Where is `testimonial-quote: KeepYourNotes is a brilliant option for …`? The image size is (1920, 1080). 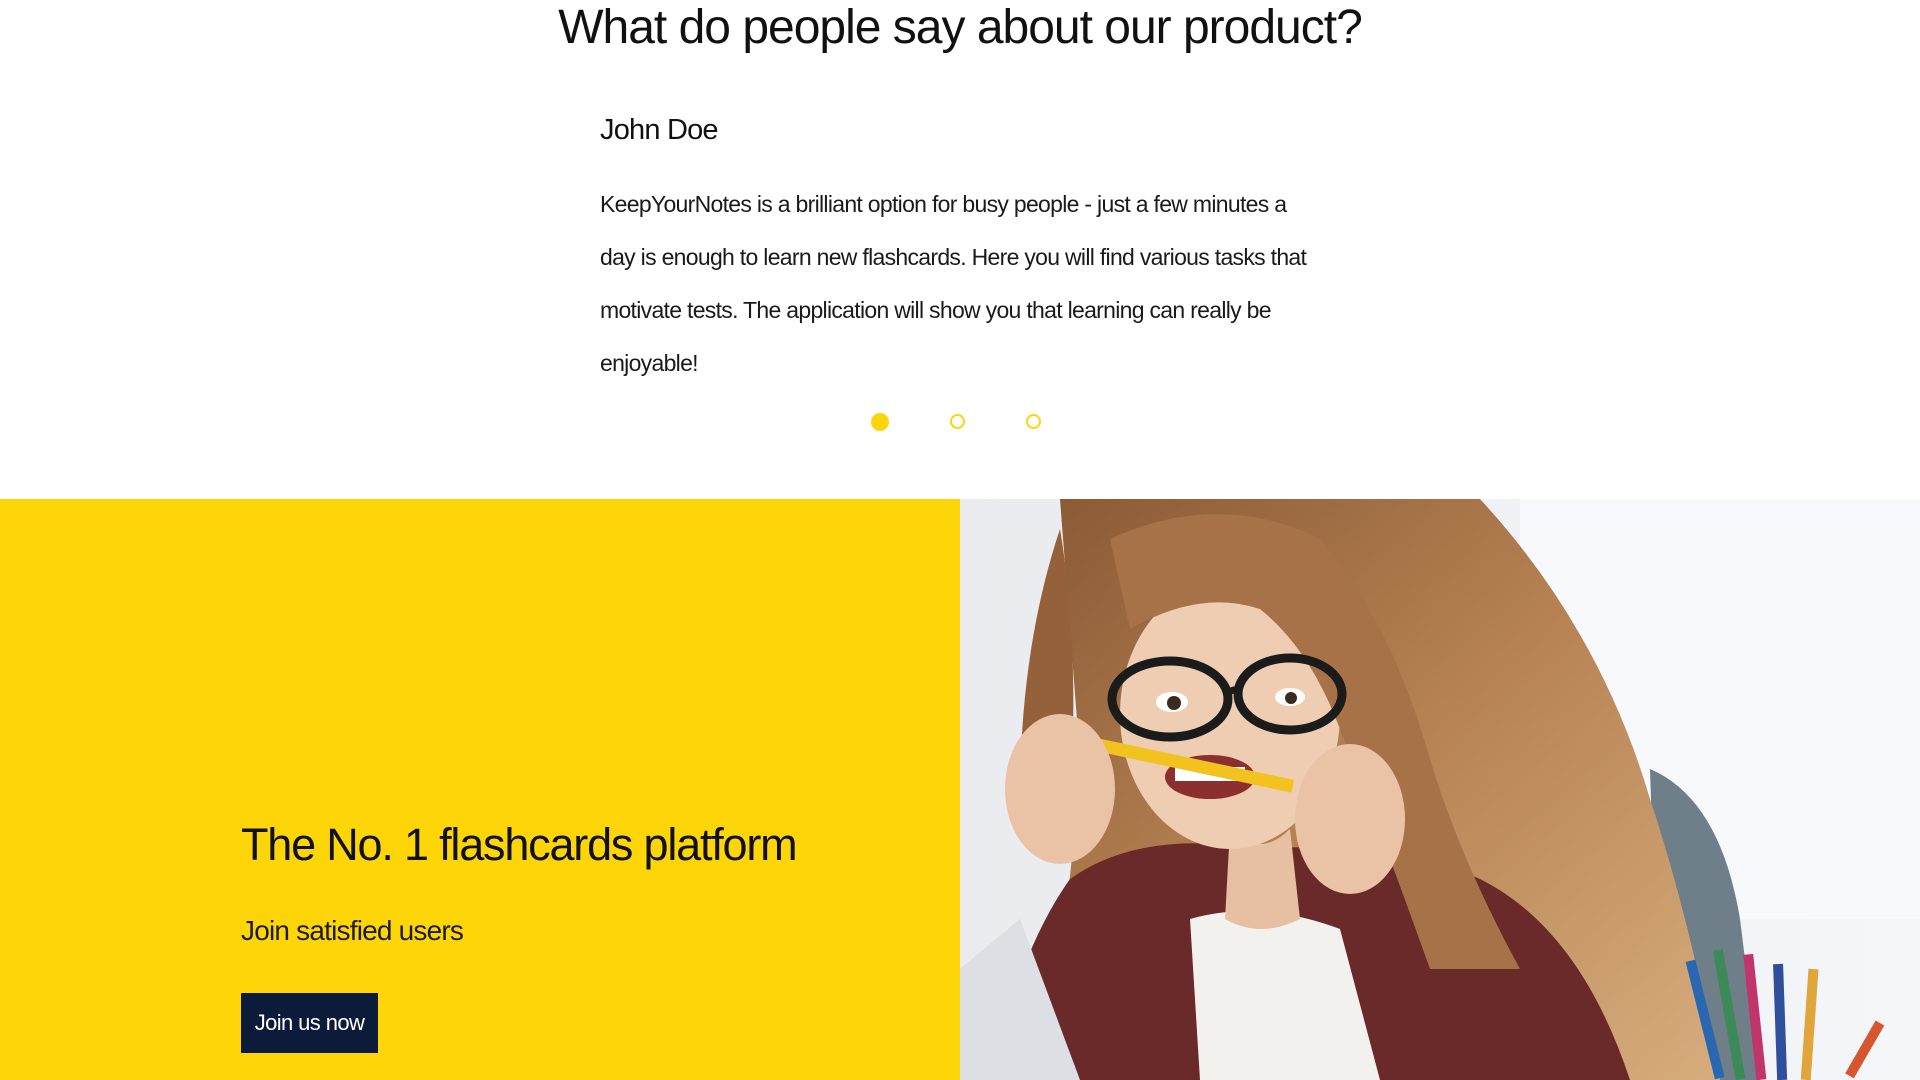 testimonial-quote: KeepYourNotes is a brilliant option for … is located at coordinates (953, 283).